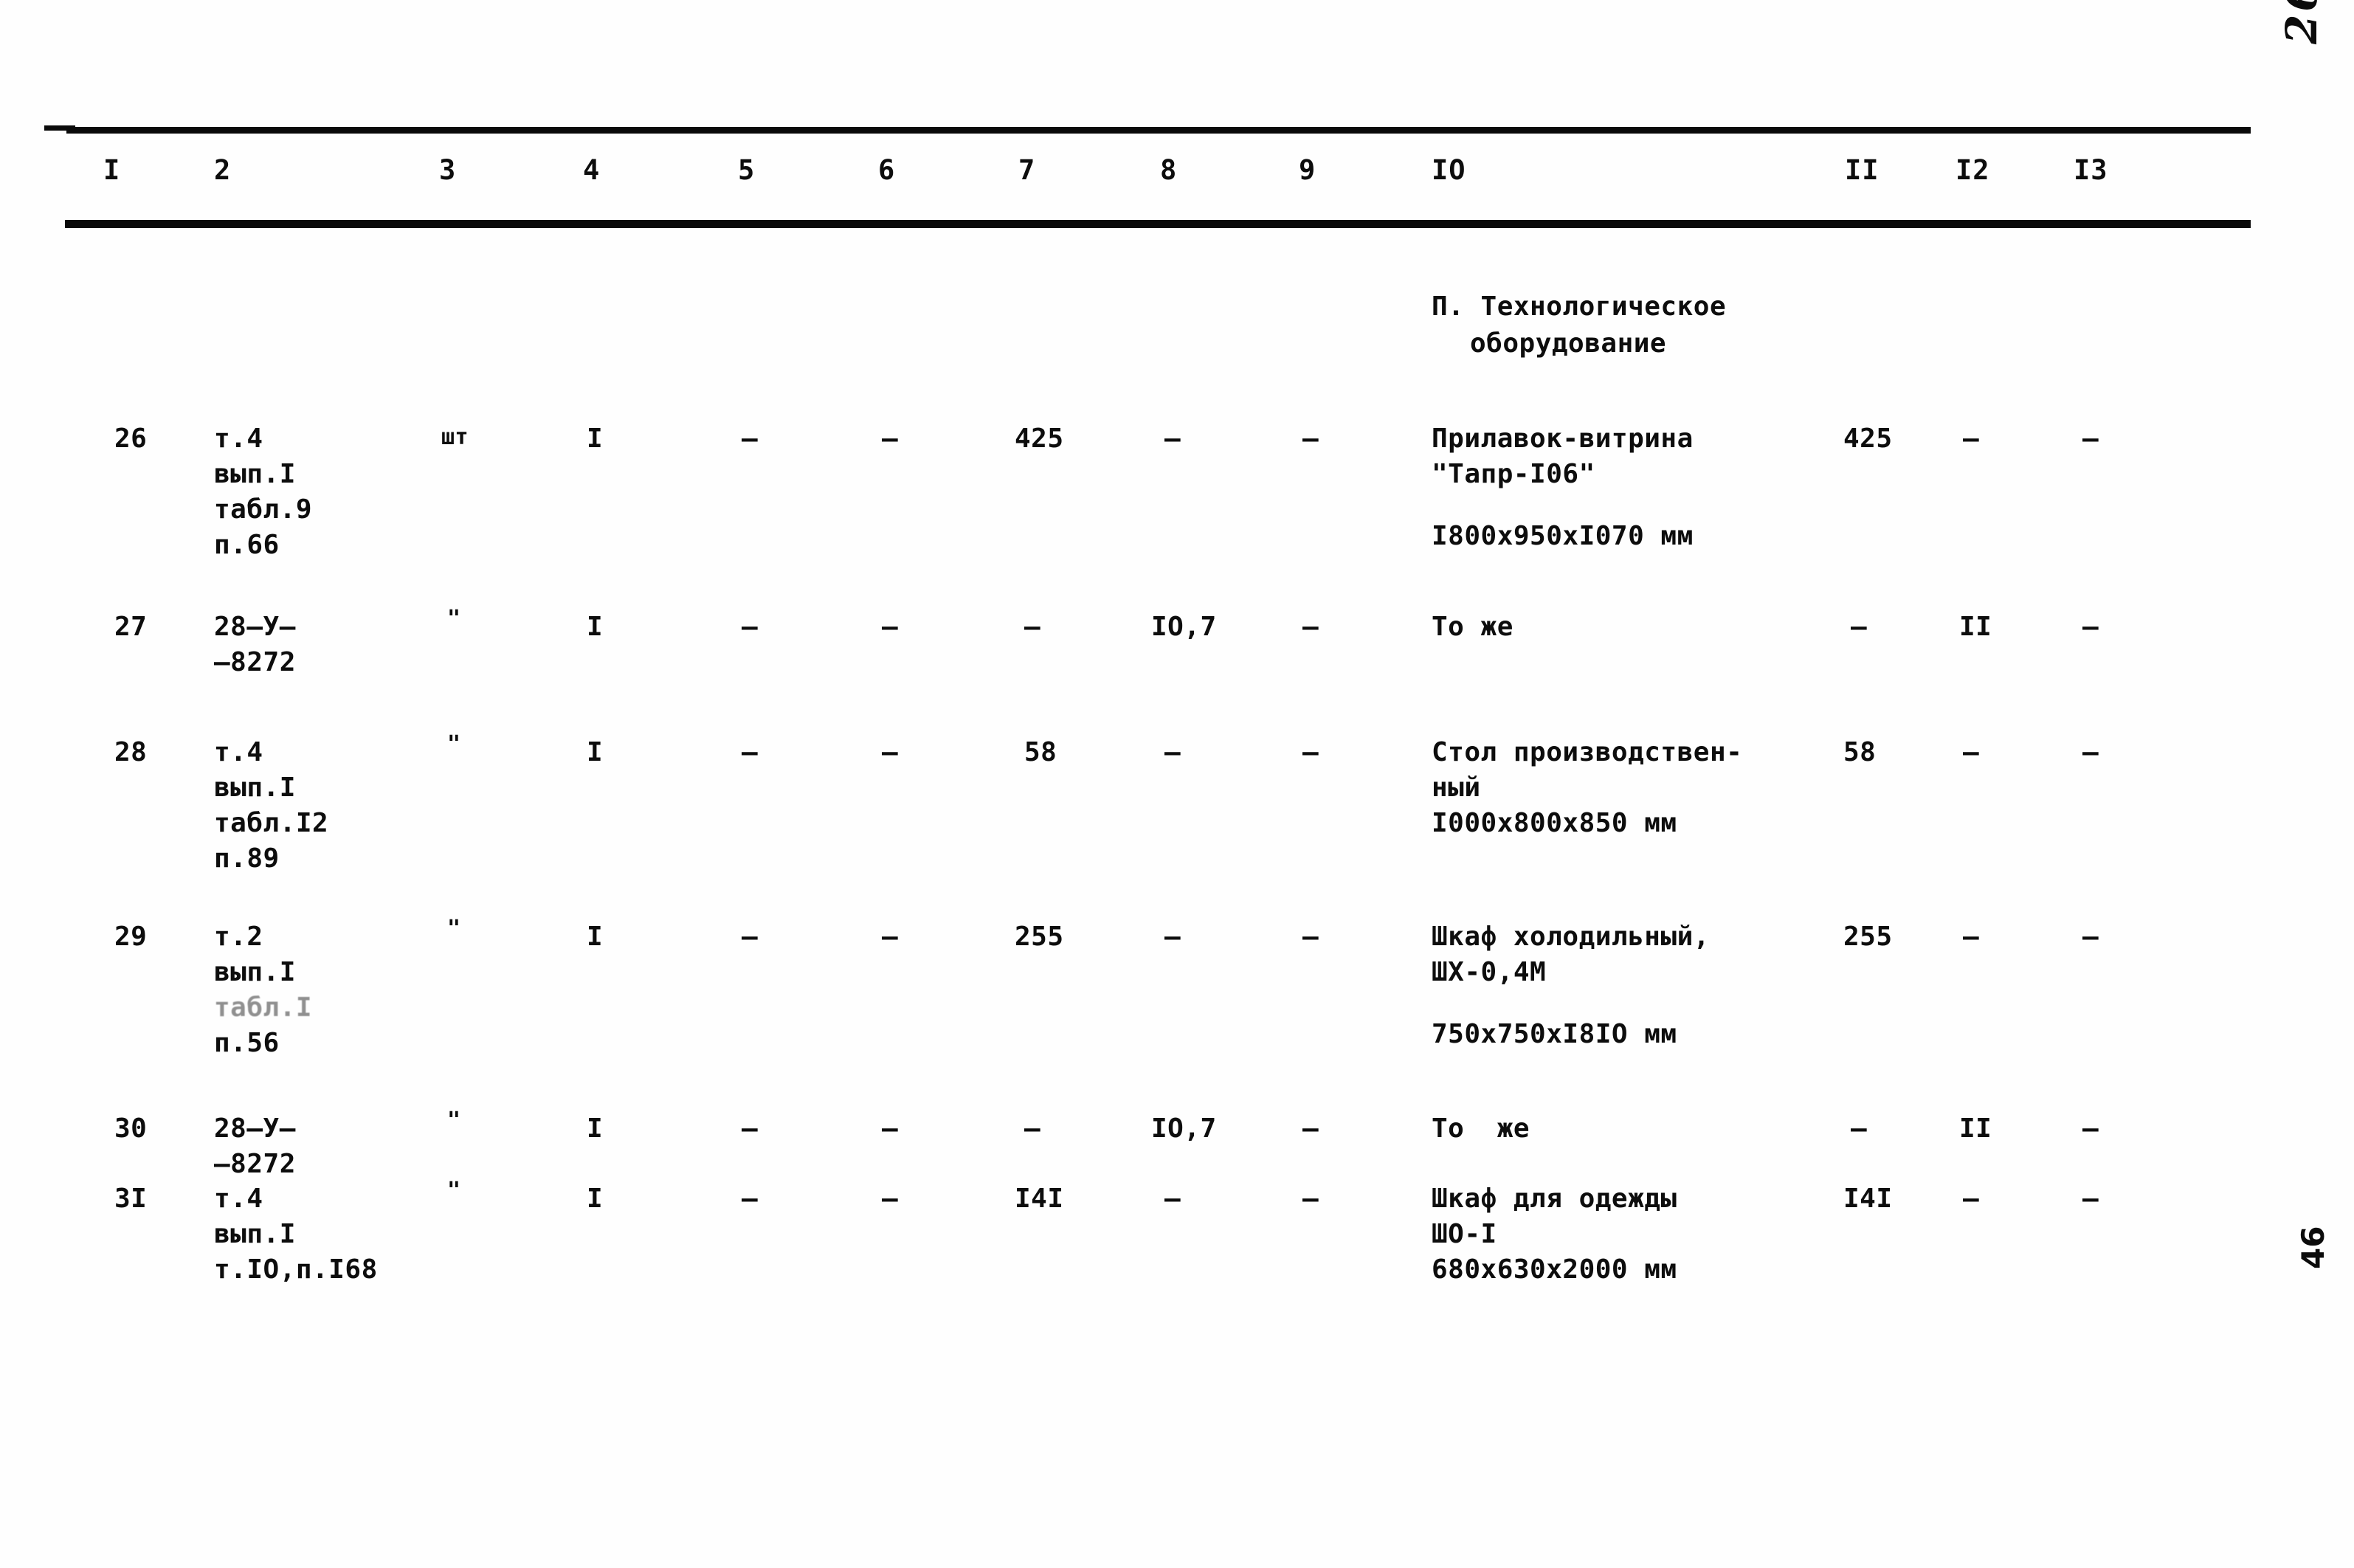 This screenshot has width=2354, height=1568. What do you see at coordinates (255, 1164) in the screenshot?
I see `row-30-ref-line2: –8272` at bounding box center [255, 1164].